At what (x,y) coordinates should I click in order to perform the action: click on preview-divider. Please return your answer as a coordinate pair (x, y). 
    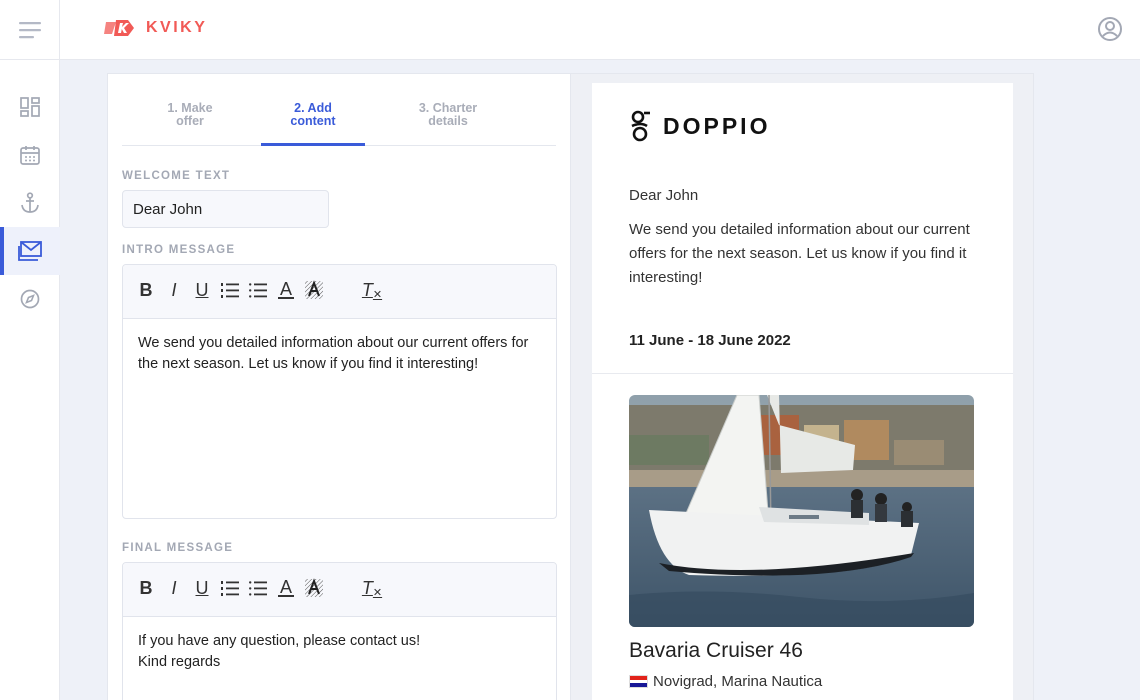
    Looking at the image, I should click on (802, 373).